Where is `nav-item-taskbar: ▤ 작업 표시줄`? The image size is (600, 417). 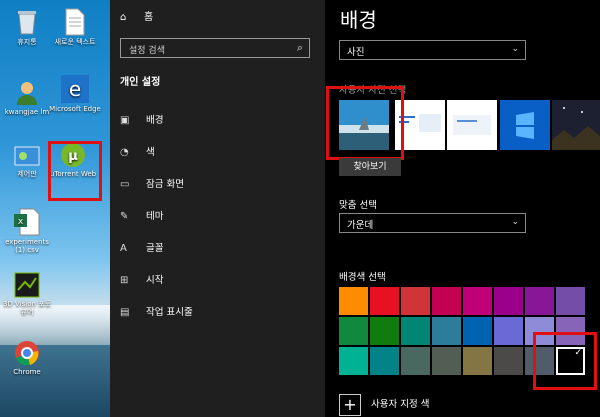 nav-item-taskbar: ▤ 작업 표시줄 is located at coordinates (217, 314).